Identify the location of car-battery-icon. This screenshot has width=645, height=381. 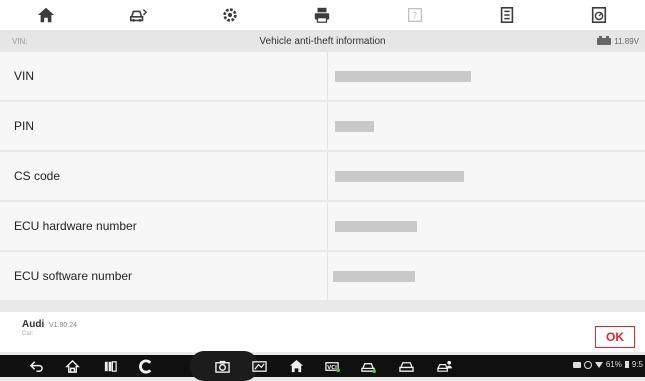
(604, 40).